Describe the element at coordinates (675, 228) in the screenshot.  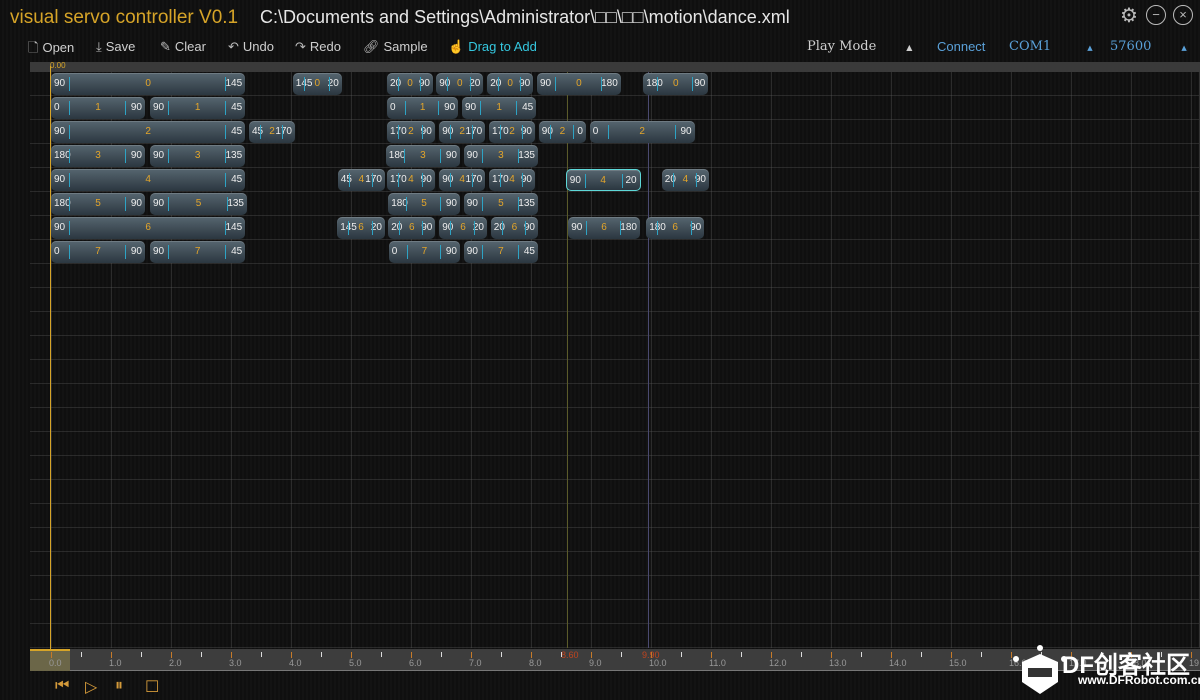
I see `motion-block: 180690` at that location.